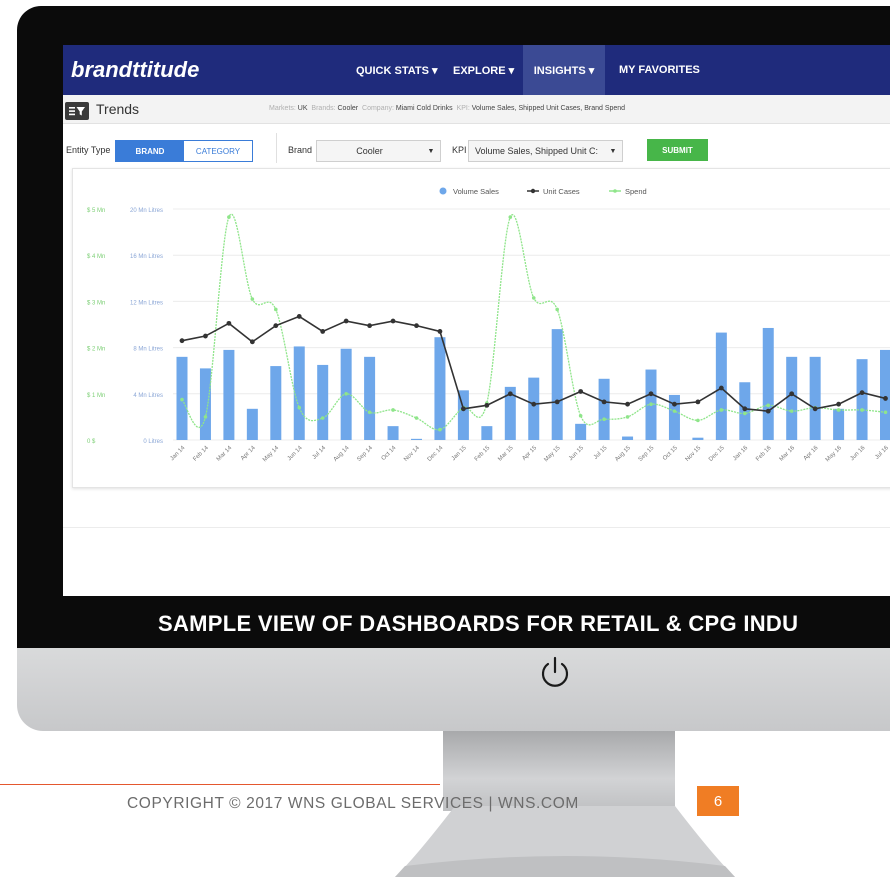  Describe the element at coordinates (811, 453) in the screenshot. I see `x-tick-label: Apr 16` at that location.